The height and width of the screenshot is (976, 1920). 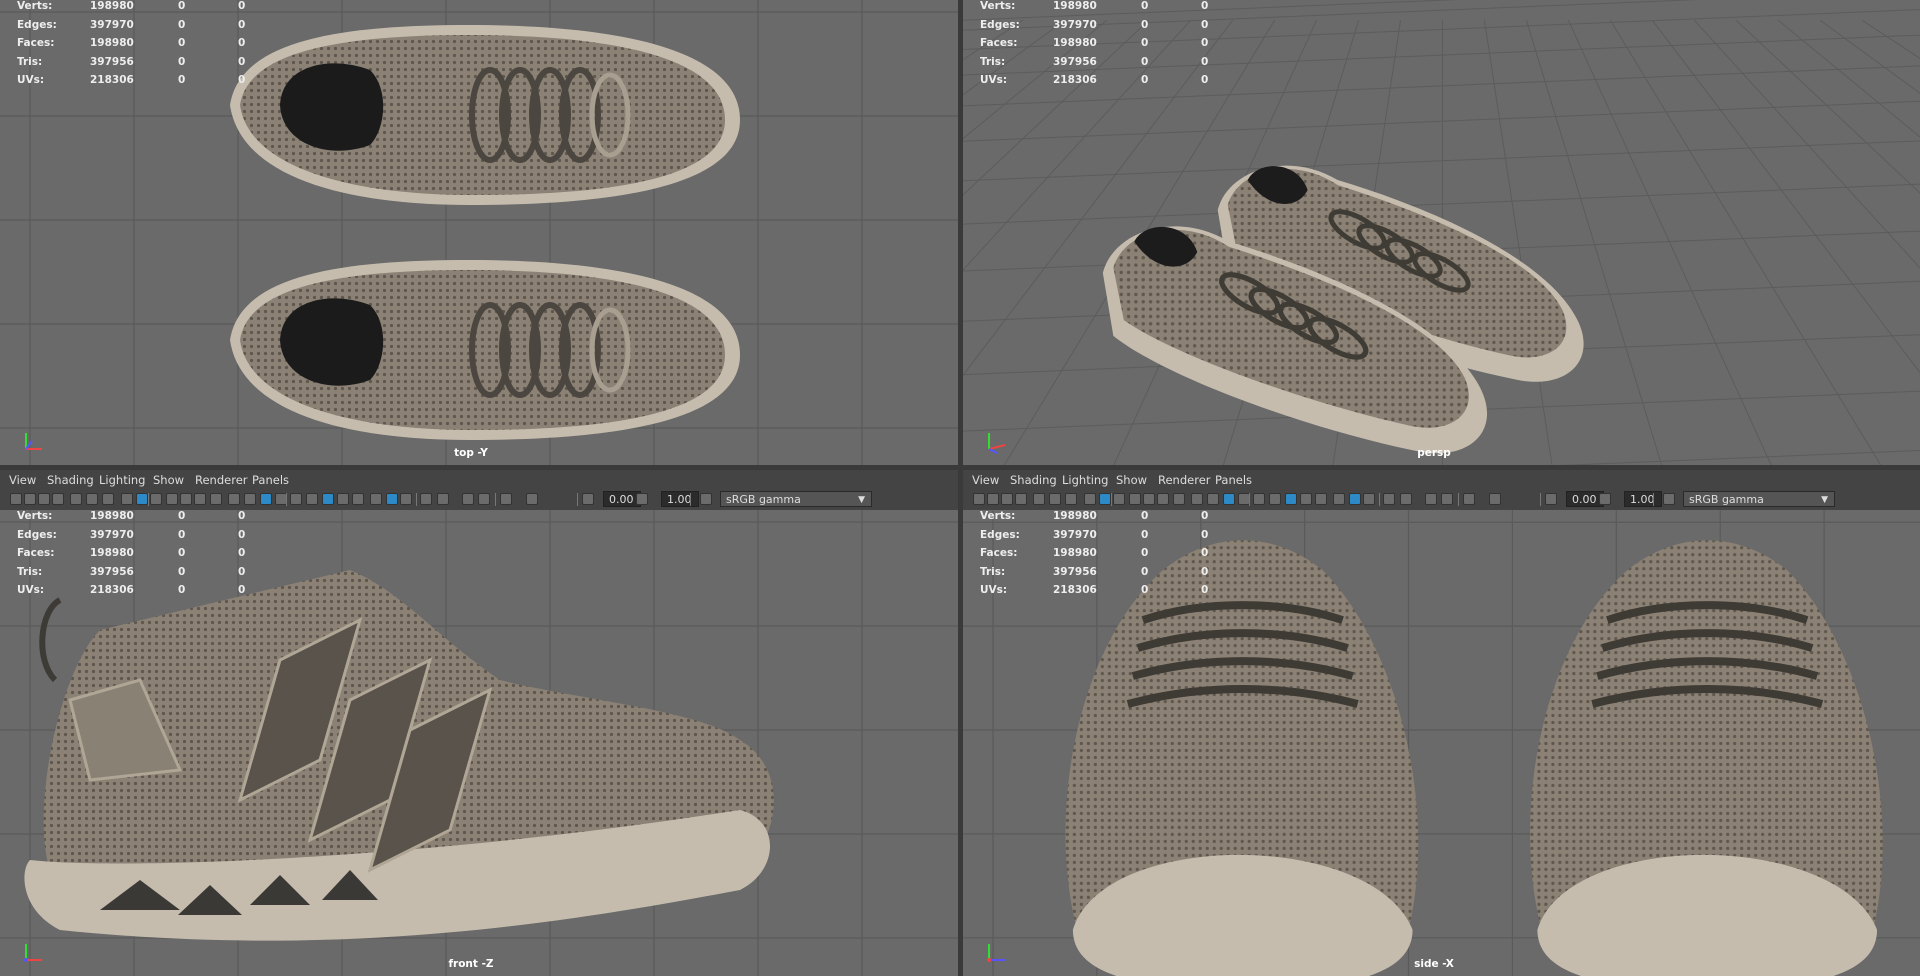 What do you see at coordinates (130, 538) in the screenshot?
I see `hud-row-edges: Edges: 397970 0 0` at bounding box center [130, 538].